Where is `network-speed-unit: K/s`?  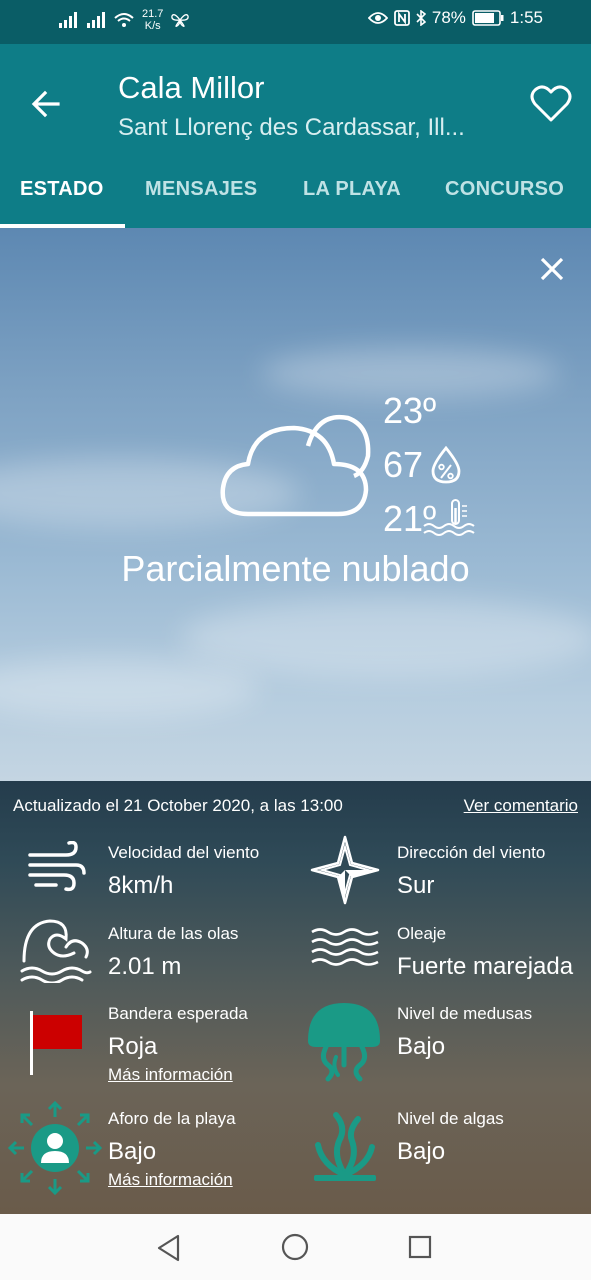 network-speed-unit: K/s is located at coordinates (152, 26).